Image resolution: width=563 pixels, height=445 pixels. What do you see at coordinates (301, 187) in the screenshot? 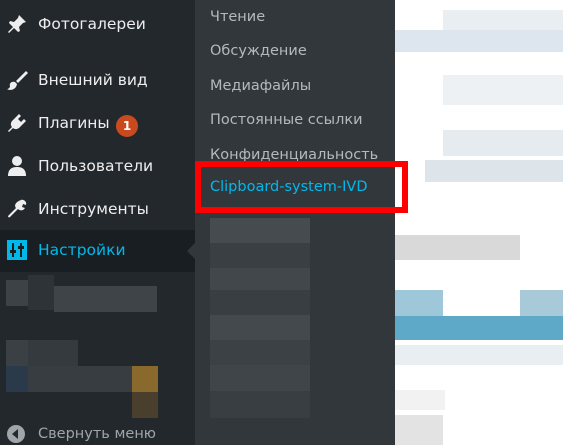
I see `highlight-annotation-box` at bounding box center [301, 187].